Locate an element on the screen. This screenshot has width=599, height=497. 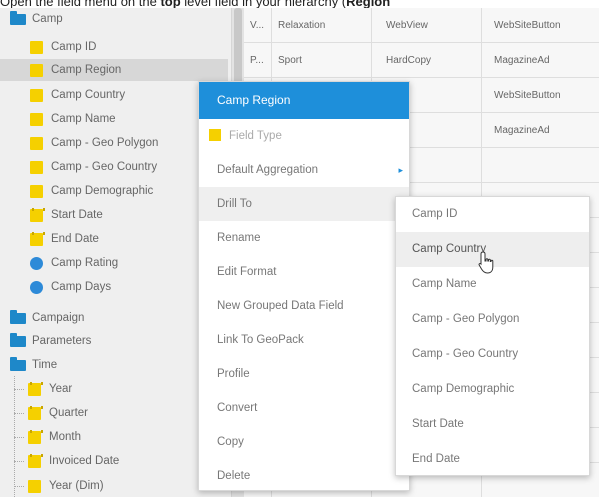
tree-item-camp-country: Camp Country is located at coordinates (62, 95).